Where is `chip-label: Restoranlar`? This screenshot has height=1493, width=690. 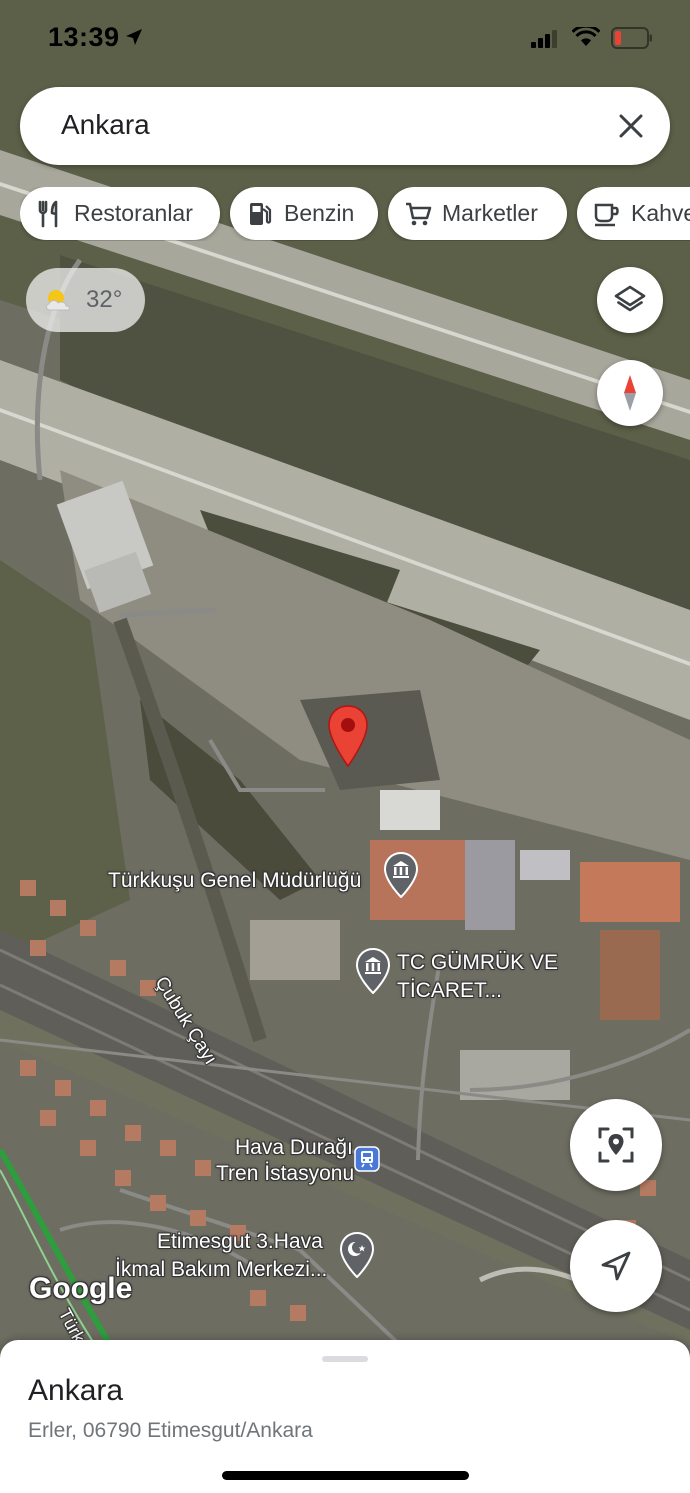 chip-label: Restoranlar is located at coordinates (133, 213).